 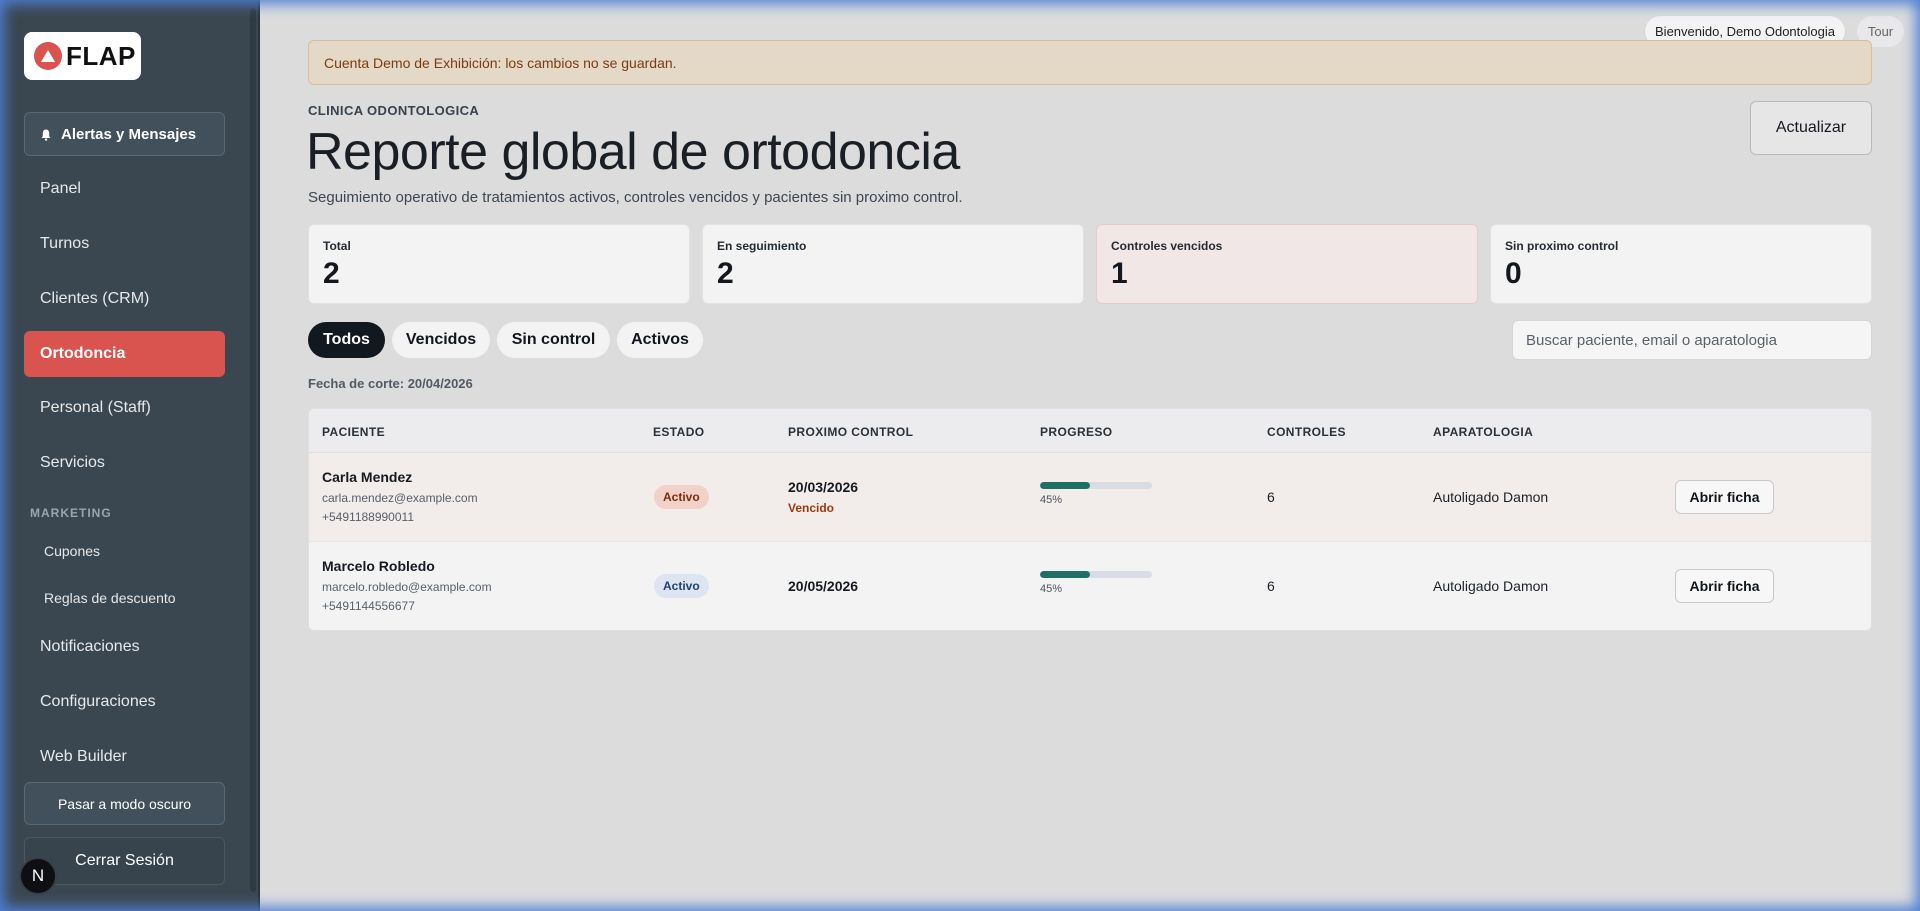 What do you see at coordinates (101, 55) in the screenshot?
I see `logo-text: FLAP` at bounding box center [101, 55].